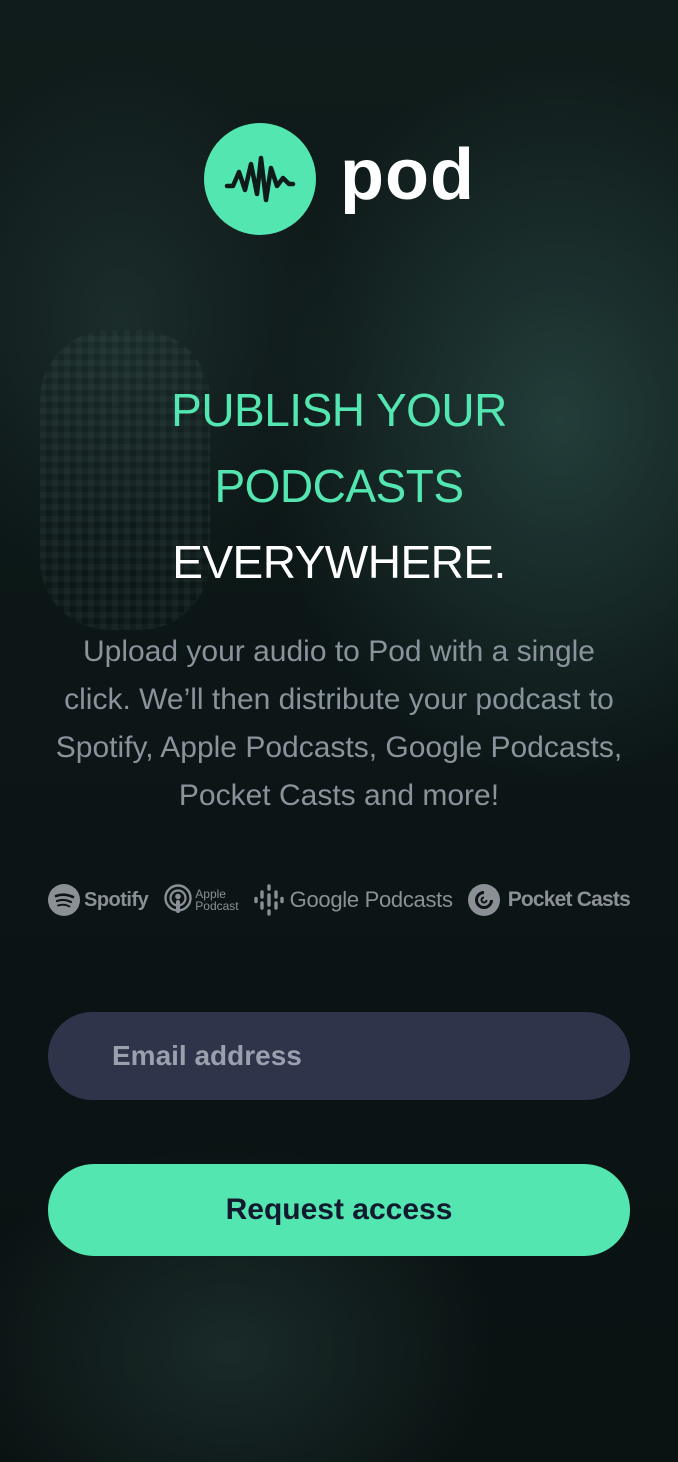 Image resolution: width=678 pixels, height=1462 pixels. What do you see at coordinates (116, 899) in the screenshot?
I see `spotify-label: Spotify` at bounding box center [116, 899].